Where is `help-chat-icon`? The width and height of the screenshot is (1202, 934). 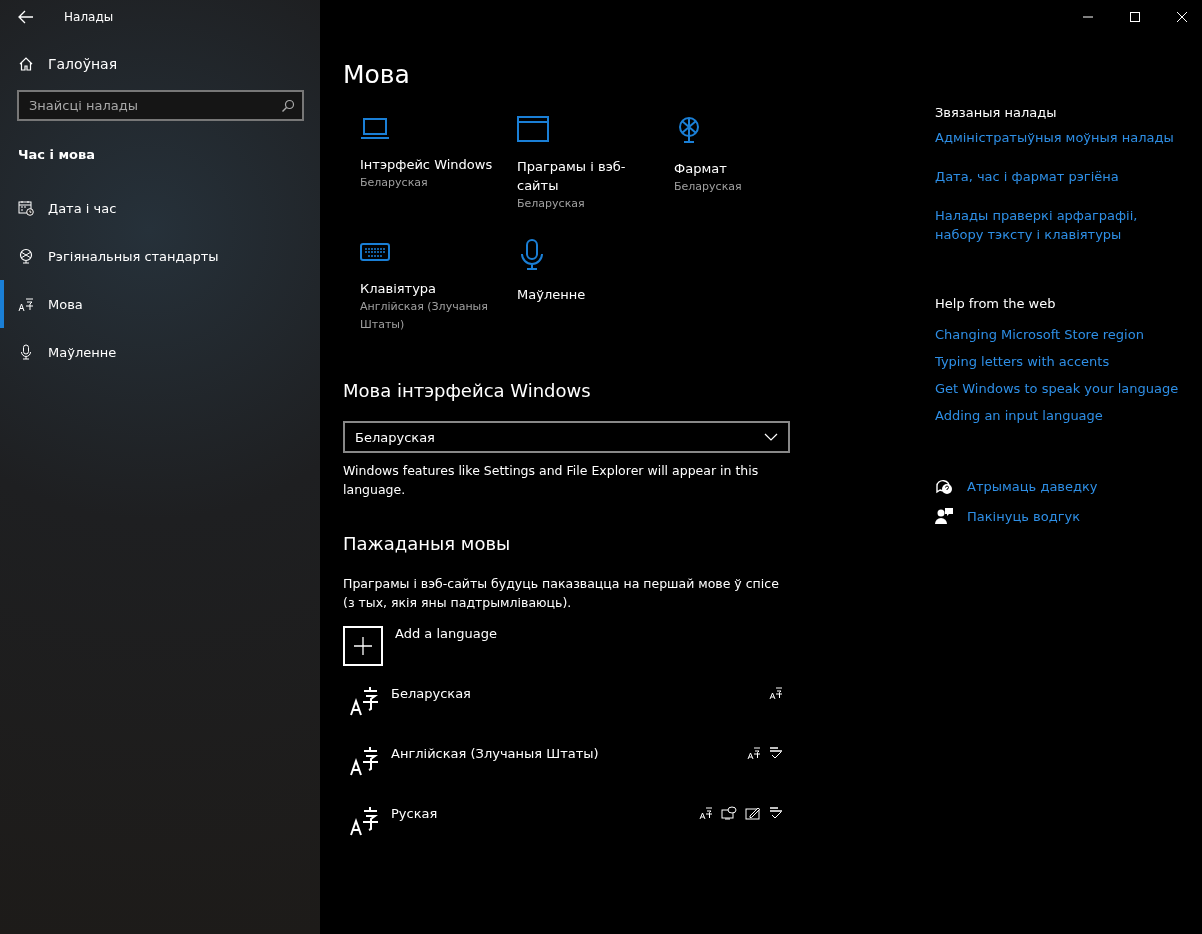
help-chat-icon is located at coordinates (944, 486).